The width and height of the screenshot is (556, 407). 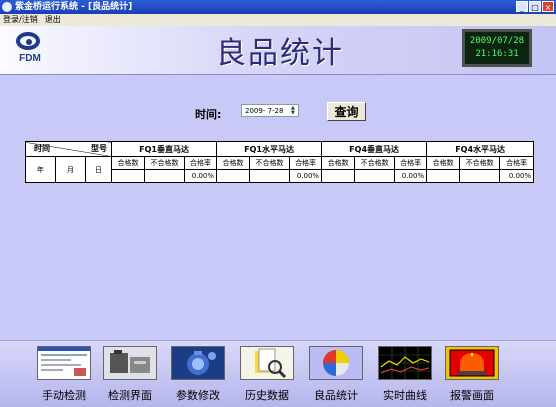 What do you see at coordinates (269, 149) in the screenshot?
I see `group-header: FQ1水平马达` at bounding box center [269, 149].